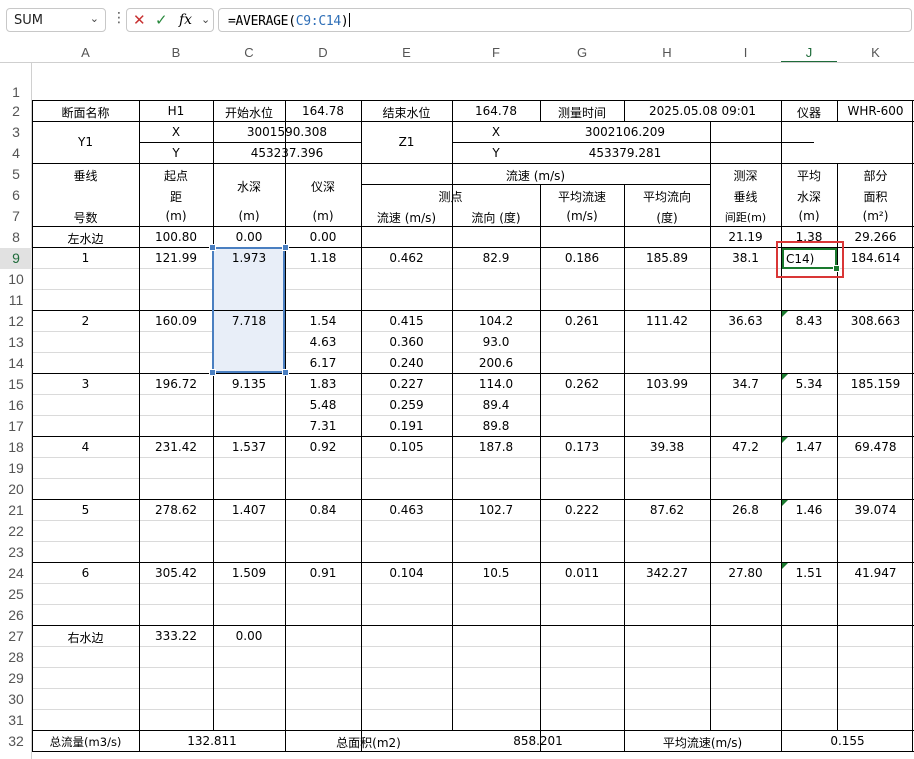 This screenshot has width=914, height=759. What do you see at coordinates (809, 447) in the screenshot?
I see `cell-j18: 1.47` at bounding box center [809, 447].